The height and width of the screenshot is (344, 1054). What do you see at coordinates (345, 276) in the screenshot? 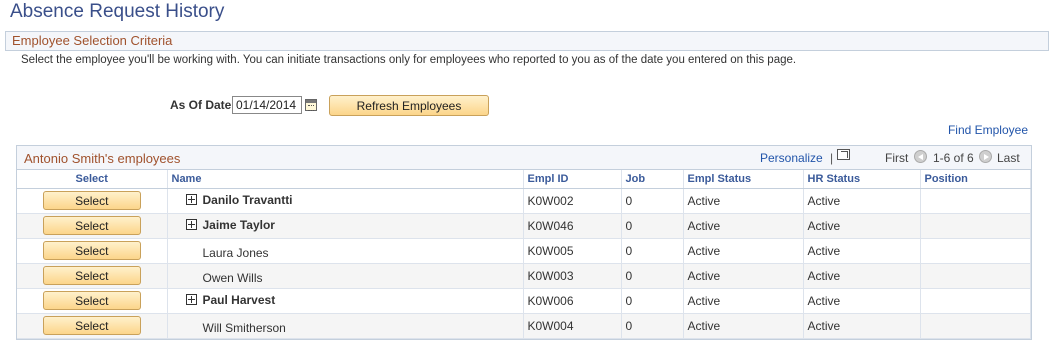
I see `name-cell: Owen Wills` at bounding box center [345, 276].